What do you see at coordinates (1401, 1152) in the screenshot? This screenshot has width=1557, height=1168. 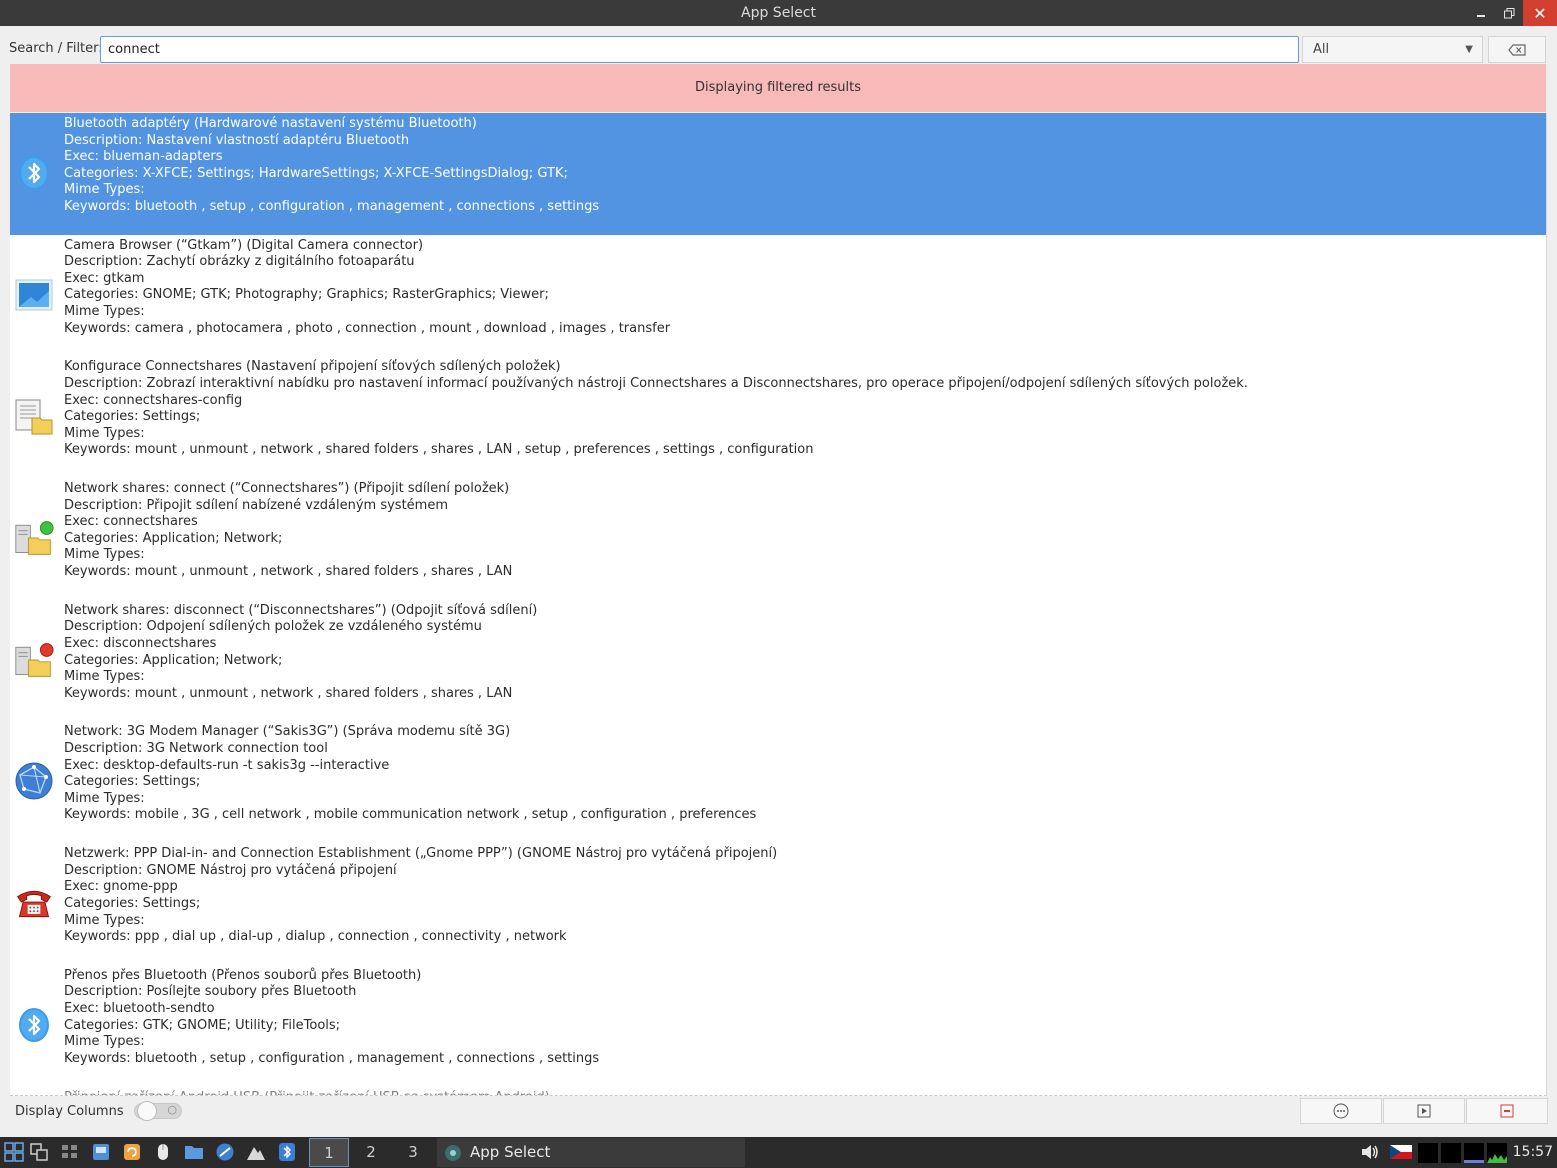 I see `keyboard-layout-flag-icon` at bounding box center [1401, 1152].